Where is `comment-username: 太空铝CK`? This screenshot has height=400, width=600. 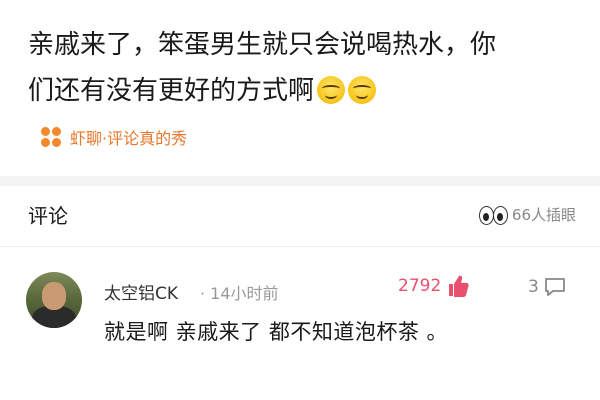
comment-username: 太空铝CK is located at coordinates (141, 291).